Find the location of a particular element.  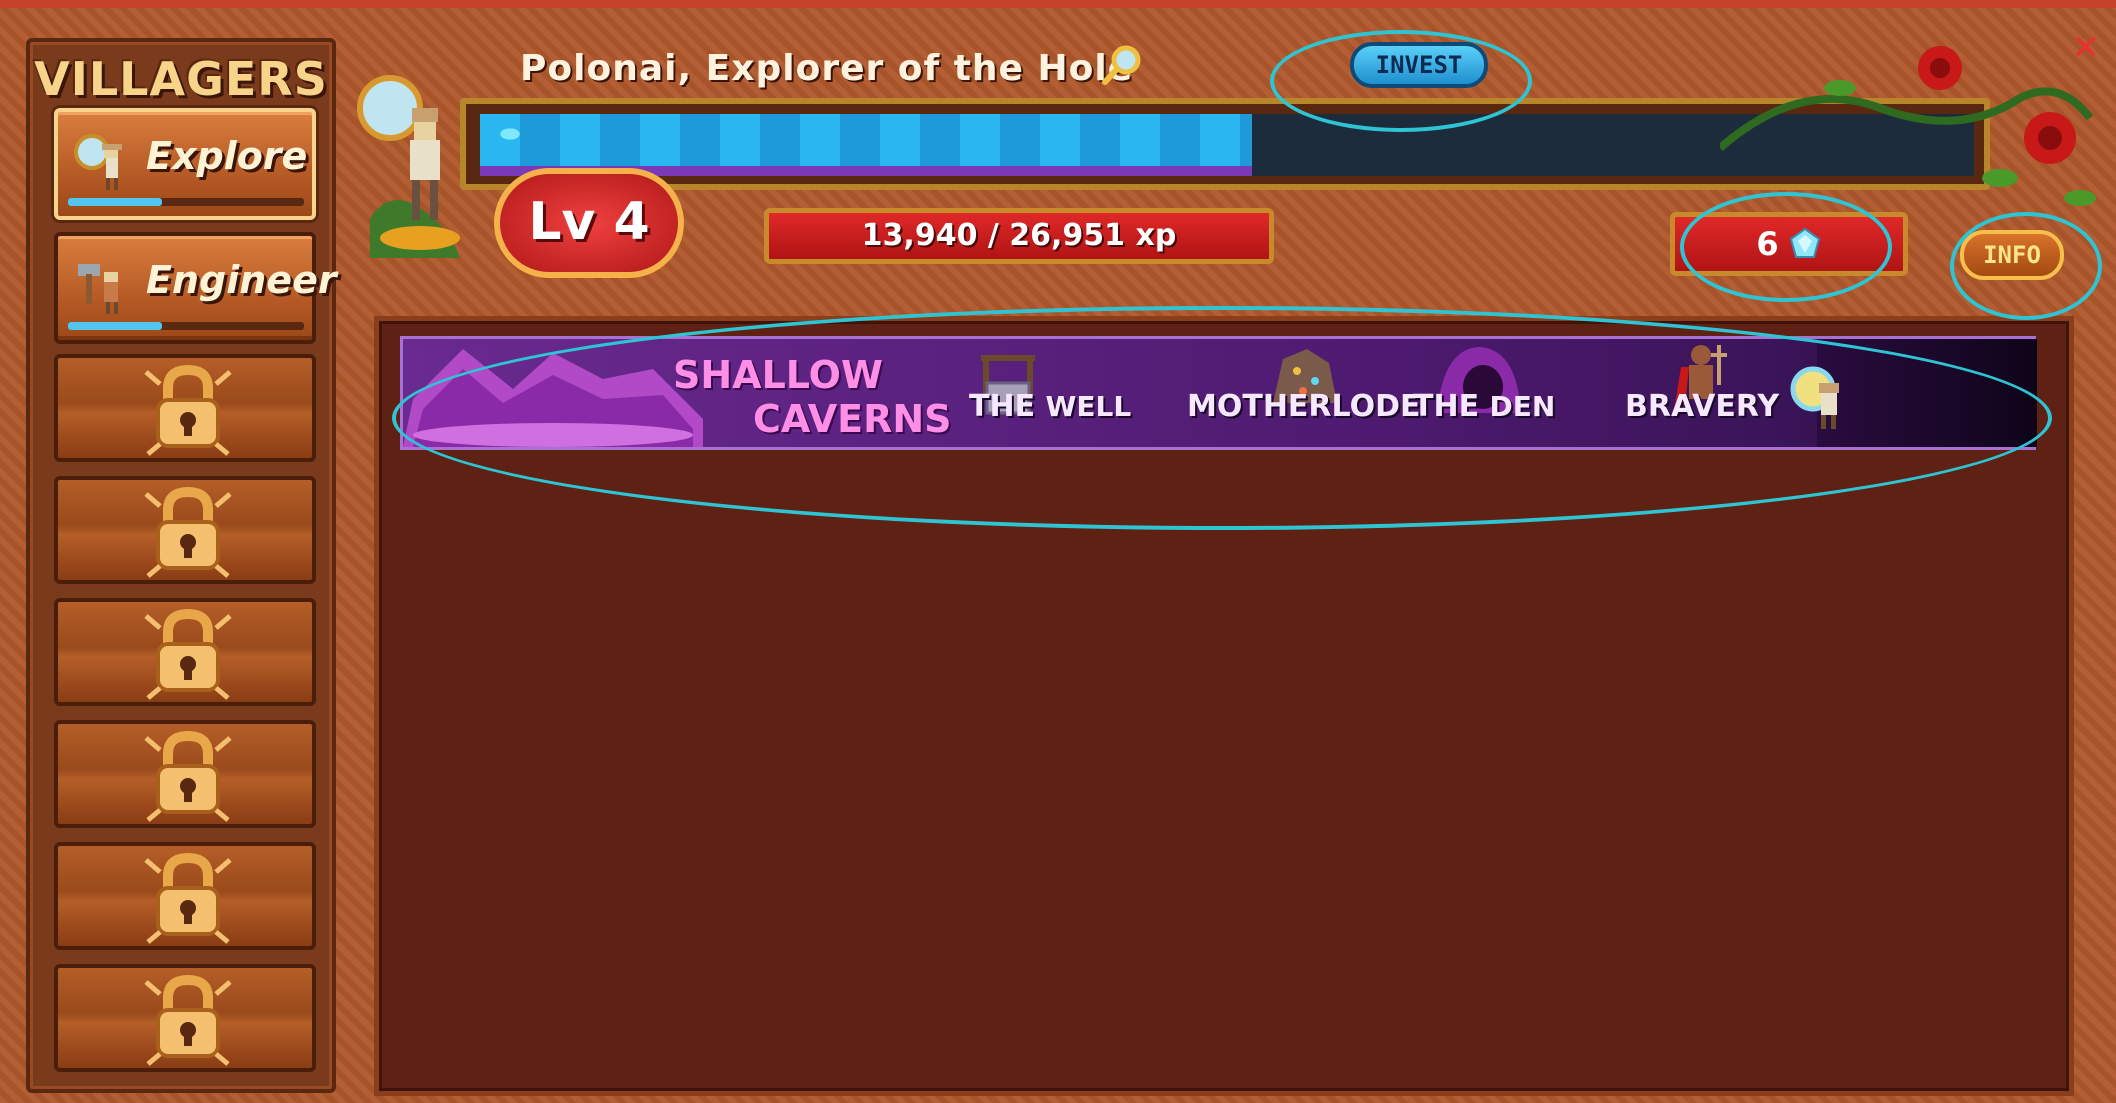

villager-label: Engineer is located at coordinates (241, 280).